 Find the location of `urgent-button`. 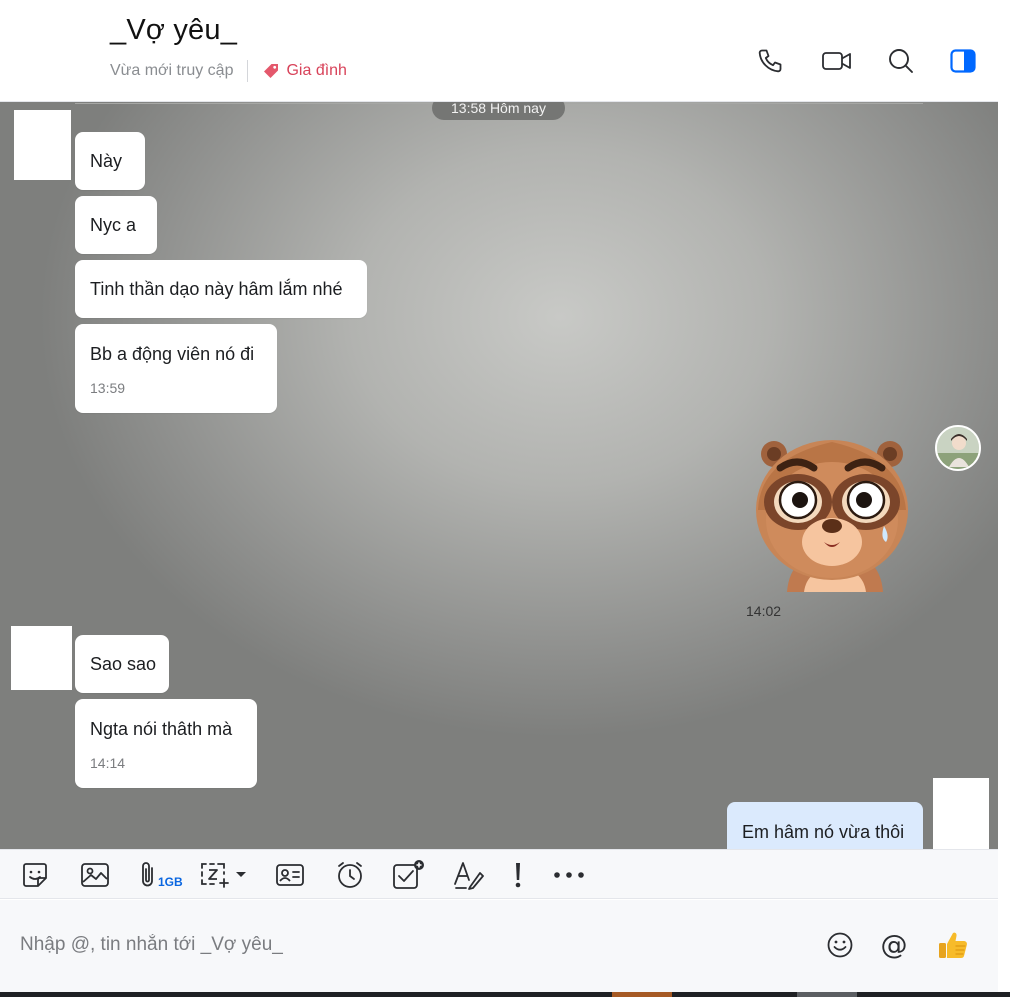

urgent-button is located at coordinates (518, 875).